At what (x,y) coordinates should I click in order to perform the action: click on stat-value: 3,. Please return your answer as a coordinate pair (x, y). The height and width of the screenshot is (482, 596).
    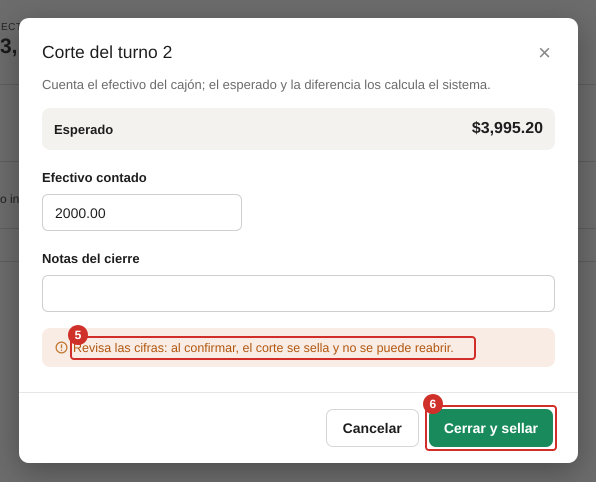
    Looking at the image, I should click on (9, 47).